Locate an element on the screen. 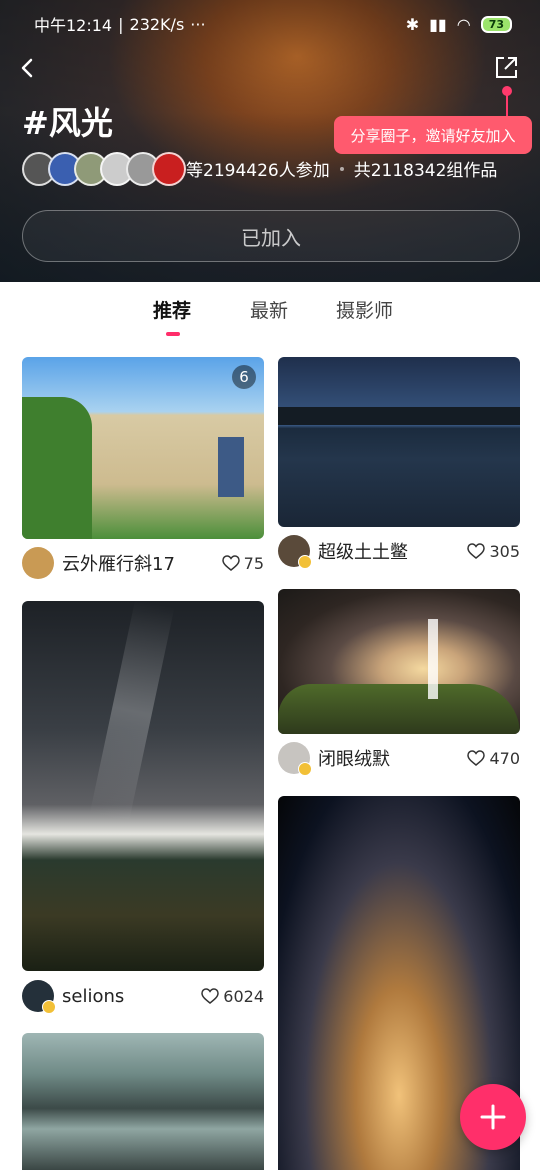 The height and width of the screenshot is (1170, 540). post-username: 超级土土鳖 is located at coordinates (363, 551).